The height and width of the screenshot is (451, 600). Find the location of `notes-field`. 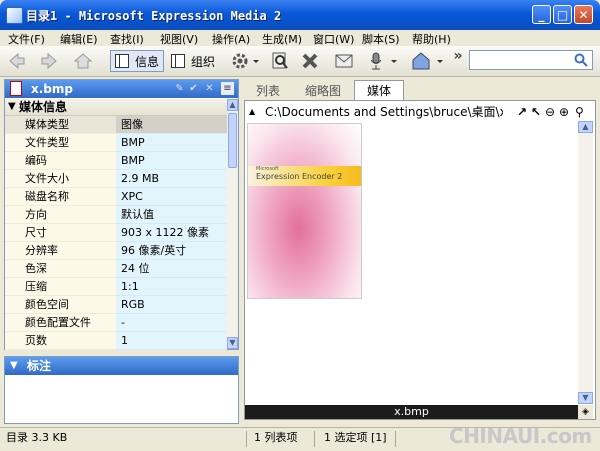

notes-field is located at coordinates (121, 399).